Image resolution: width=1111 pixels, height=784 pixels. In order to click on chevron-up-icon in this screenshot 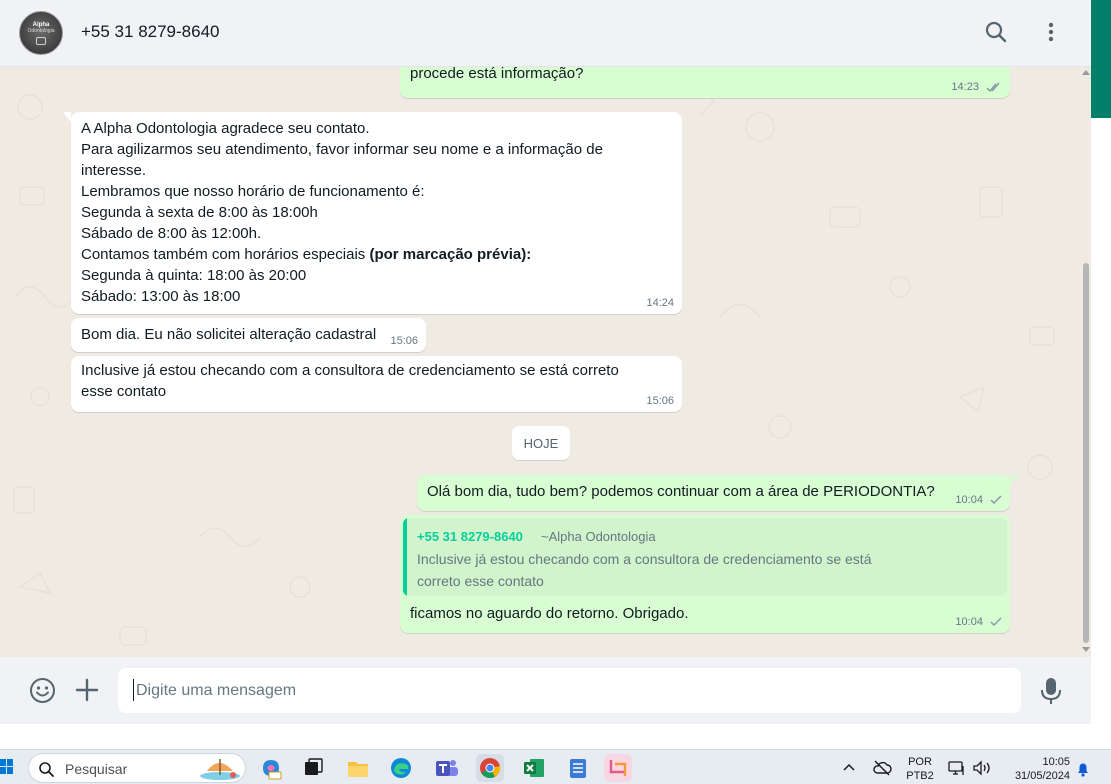, I will do `click(849, 767)`.